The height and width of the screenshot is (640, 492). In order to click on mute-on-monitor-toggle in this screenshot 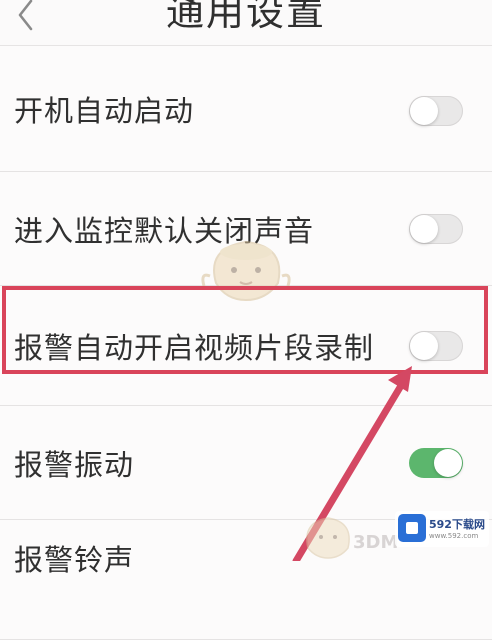, I will do `click(436, 228)`.